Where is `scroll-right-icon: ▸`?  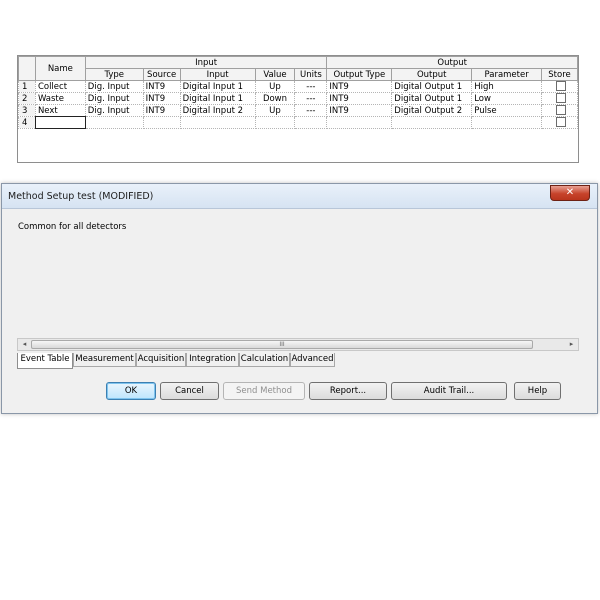 scroll-right-icon: ▸ is located at coordinates (571, 344).